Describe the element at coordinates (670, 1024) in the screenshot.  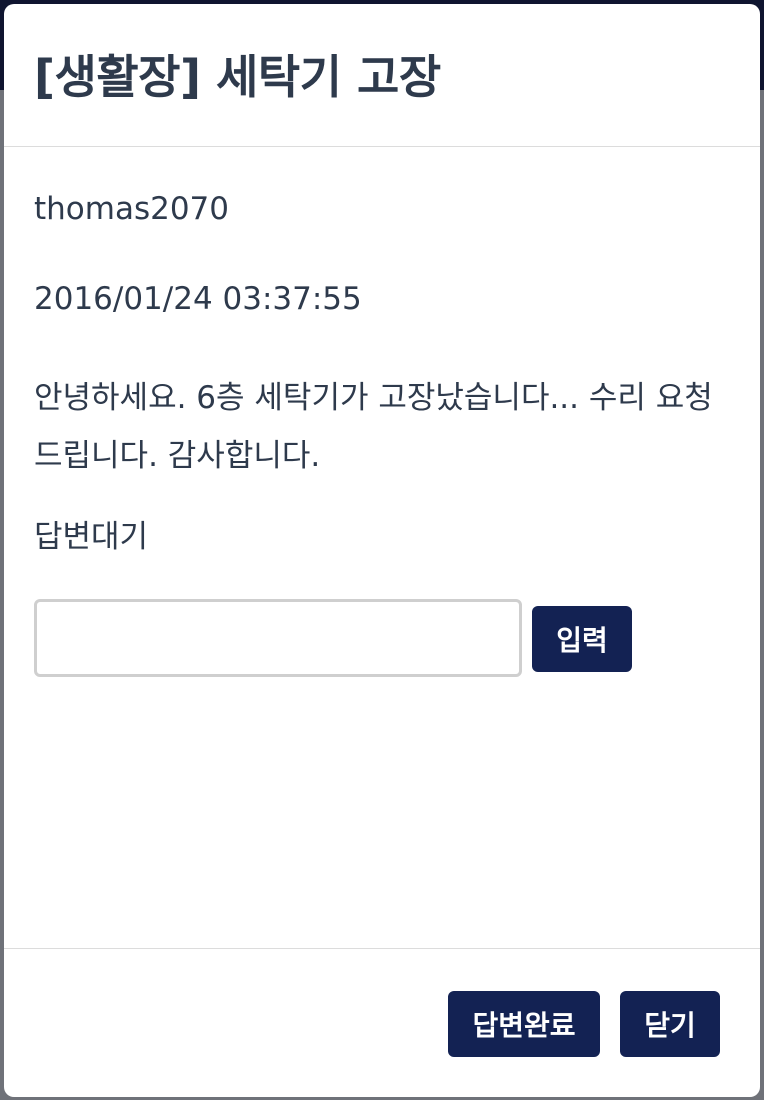
I see `close-button: 닫기` at that location.